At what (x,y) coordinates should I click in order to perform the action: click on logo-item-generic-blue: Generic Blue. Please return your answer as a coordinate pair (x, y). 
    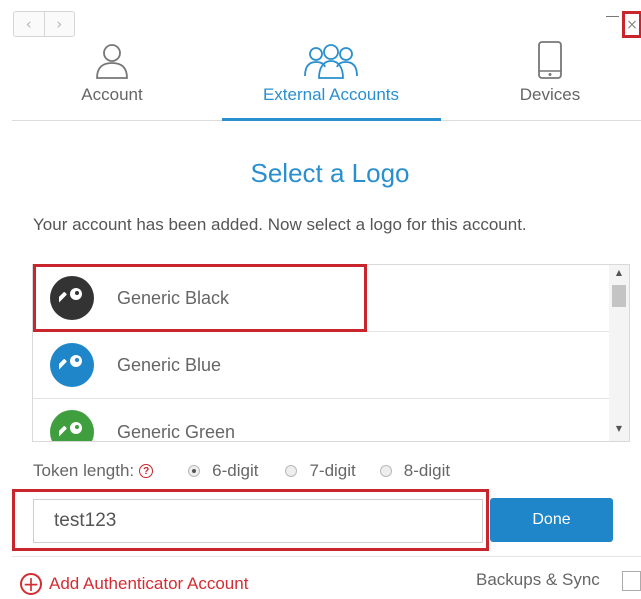
    Looking at the image, I should click on (322, 365).